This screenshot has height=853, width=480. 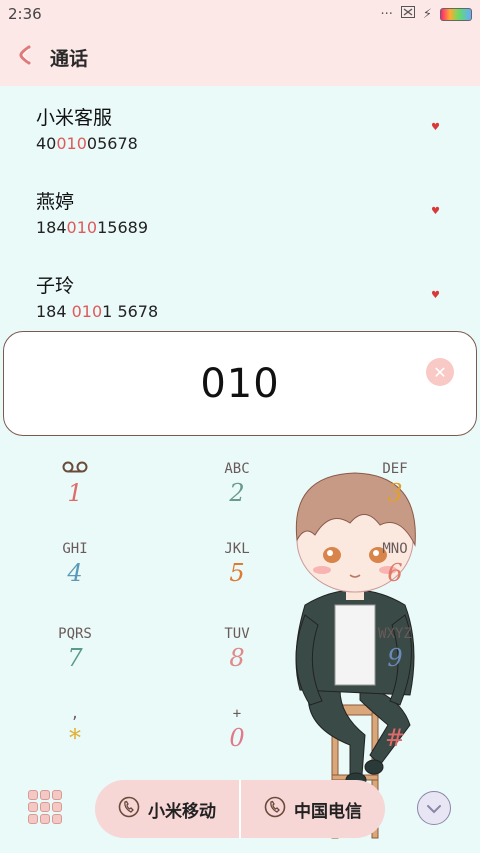 I want to click on key-digit: #, so click(x=395, y=738).